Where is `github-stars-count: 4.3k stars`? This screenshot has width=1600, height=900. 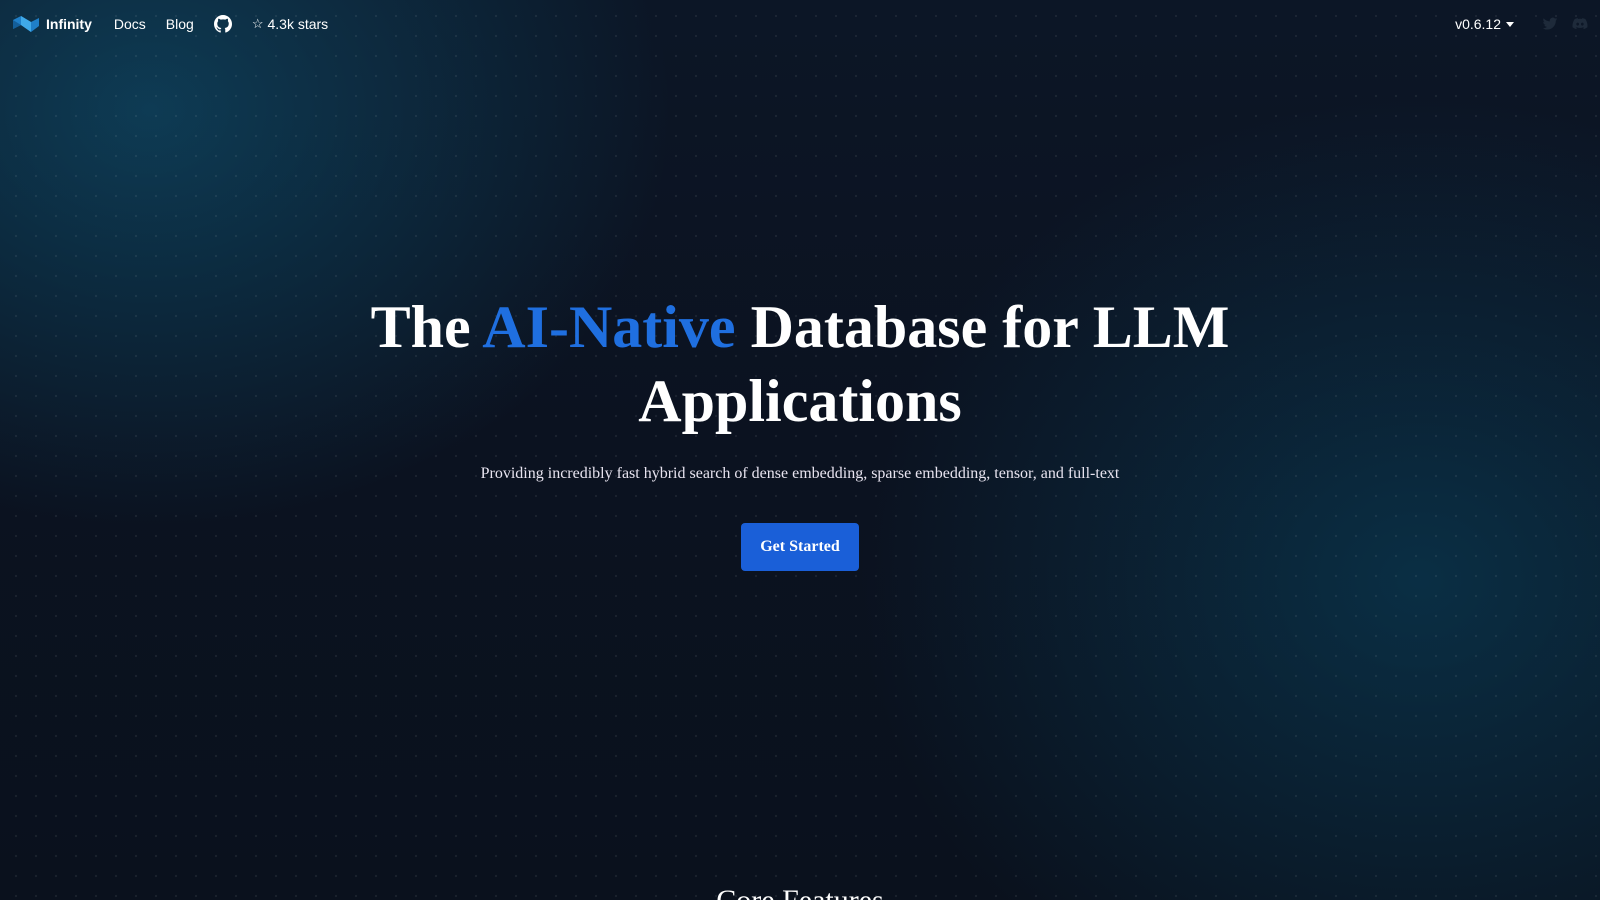
github-stars-count: 4.3k stars is located at coordinates (298, 24).